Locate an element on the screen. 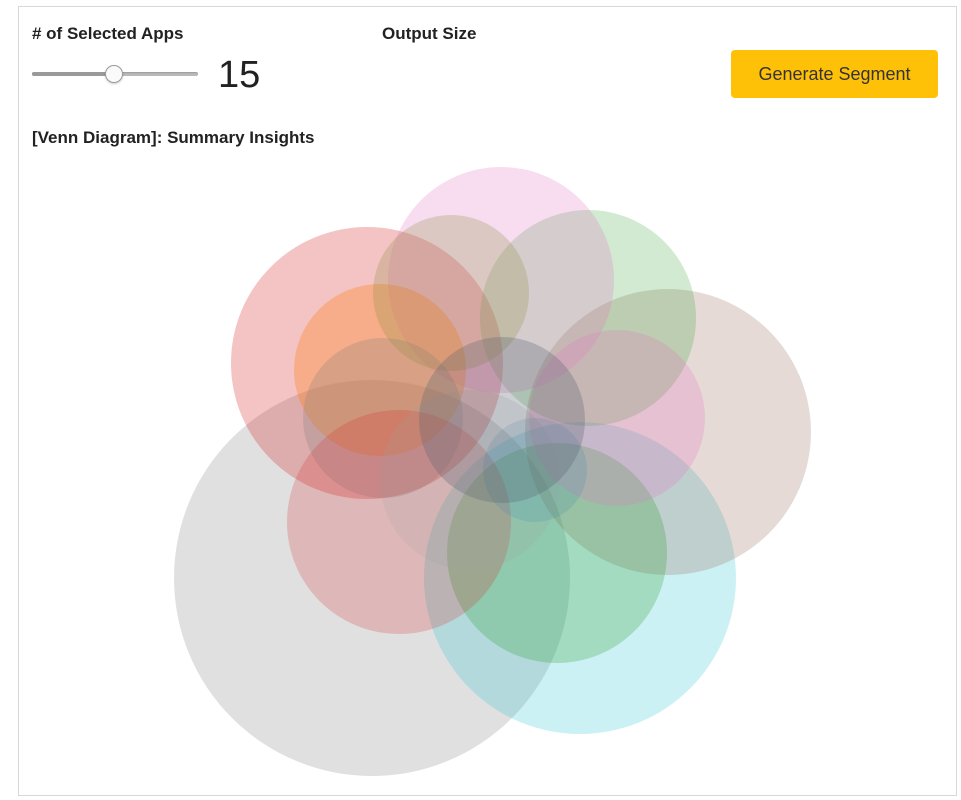 The width and height of the screenshot is (961, 800). selected-apps-slider is located at coordinates (115, 74).